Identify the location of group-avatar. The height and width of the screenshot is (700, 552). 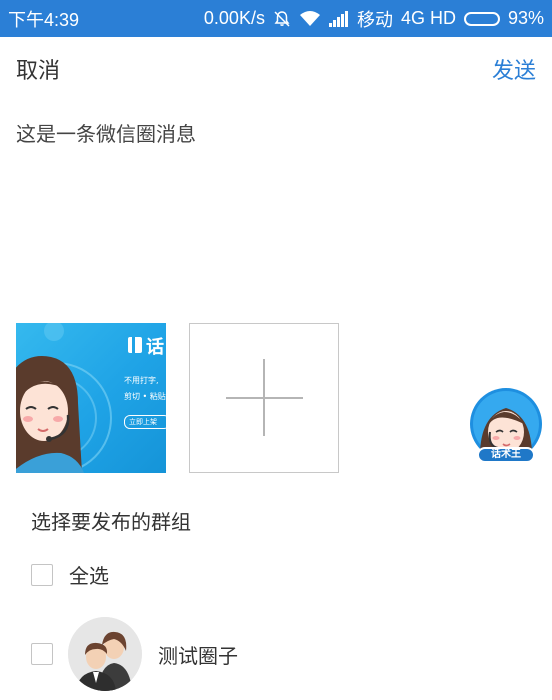
(105, 654).